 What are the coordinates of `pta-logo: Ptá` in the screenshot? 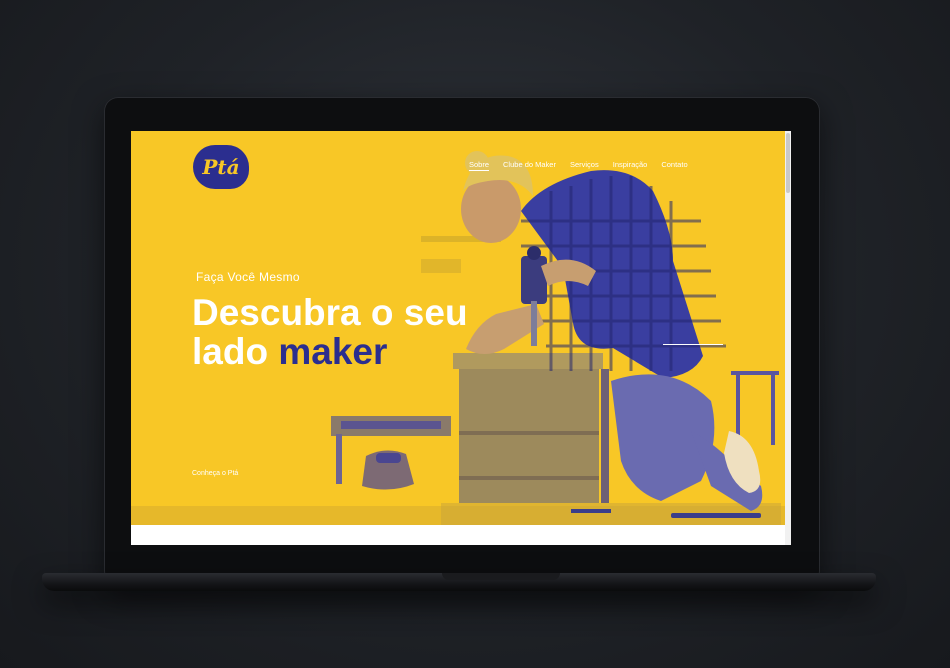 It's located at (221, 167).